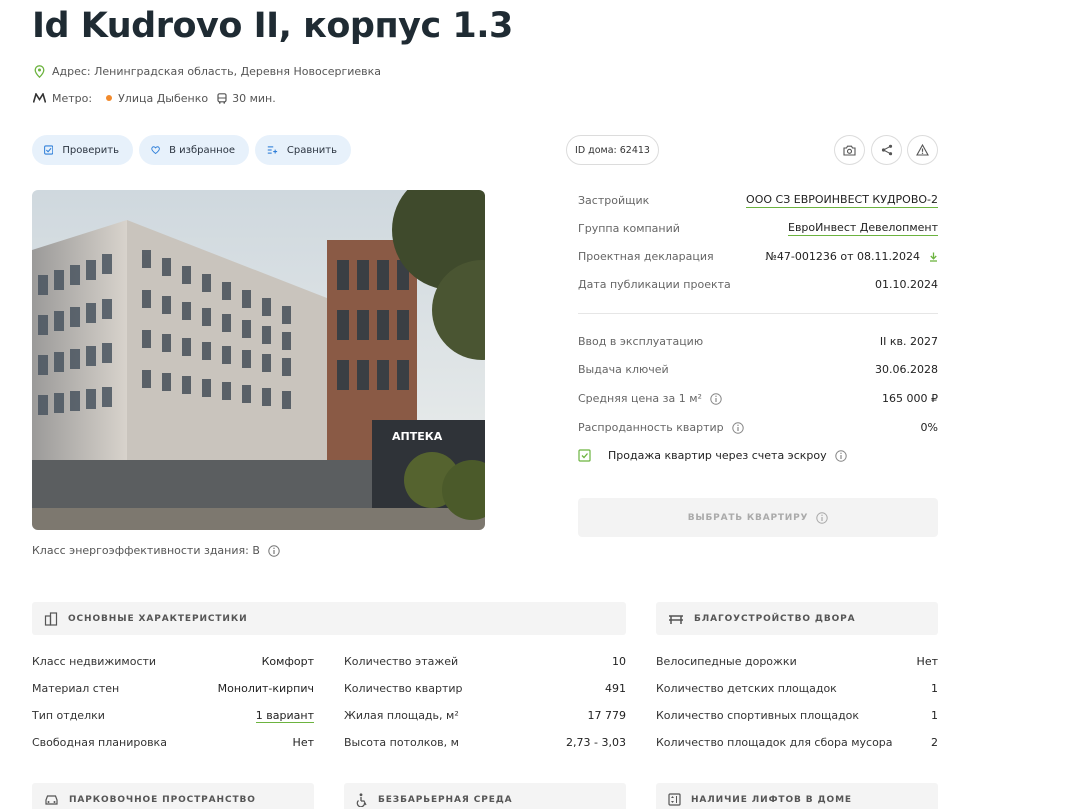 This screenshot has height=809, width=1065. What do you see at coordinates (797, 688) in the screenshot?
I see `spec-row: Количество детских площадок 1` at bounding box center [797, 688].